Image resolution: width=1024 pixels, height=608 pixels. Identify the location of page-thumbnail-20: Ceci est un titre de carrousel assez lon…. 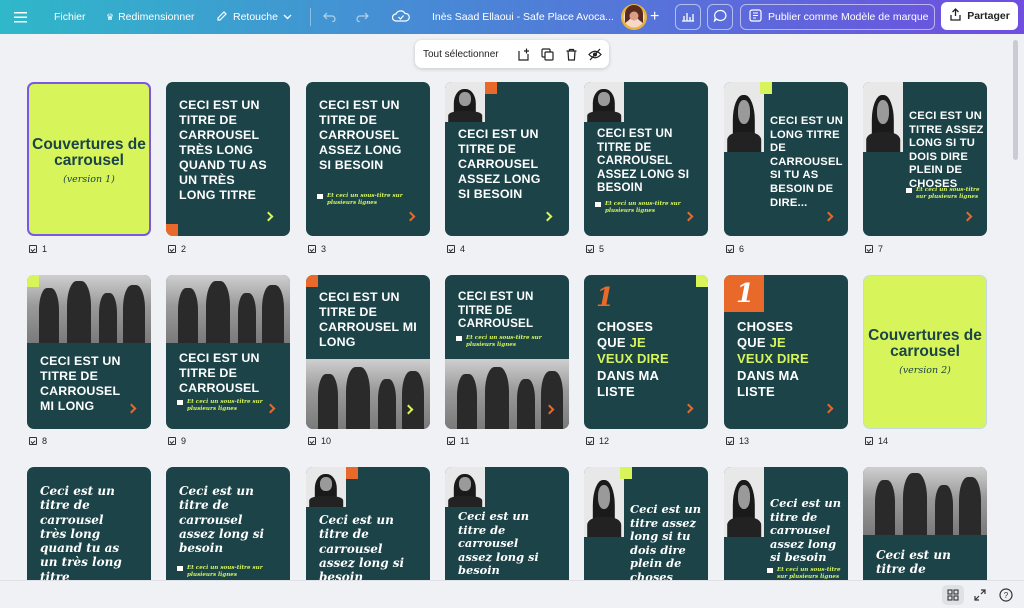
(786, 523).